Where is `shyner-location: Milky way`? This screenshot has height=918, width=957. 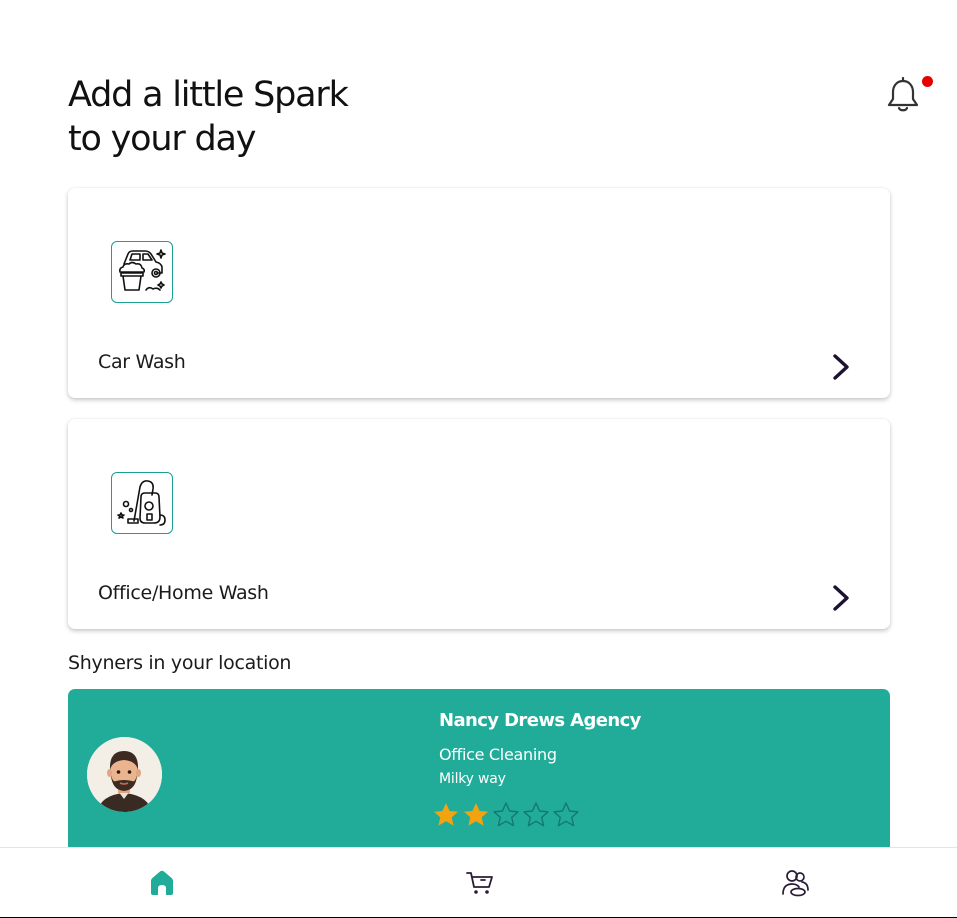
shyner-location: Milky way is located at coordinates (472, 779).